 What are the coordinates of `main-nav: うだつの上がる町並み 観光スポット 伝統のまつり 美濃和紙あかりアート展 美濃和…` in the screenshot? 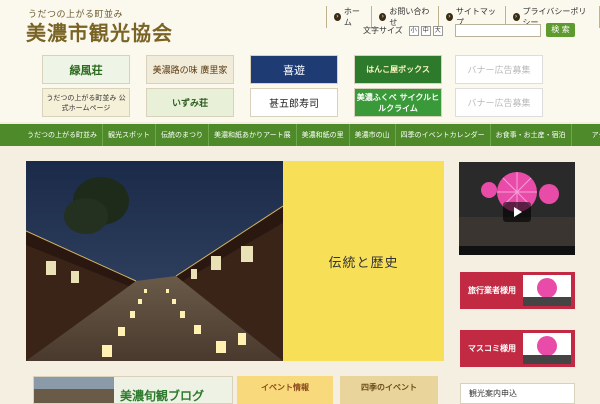 It's located at (300, 135).